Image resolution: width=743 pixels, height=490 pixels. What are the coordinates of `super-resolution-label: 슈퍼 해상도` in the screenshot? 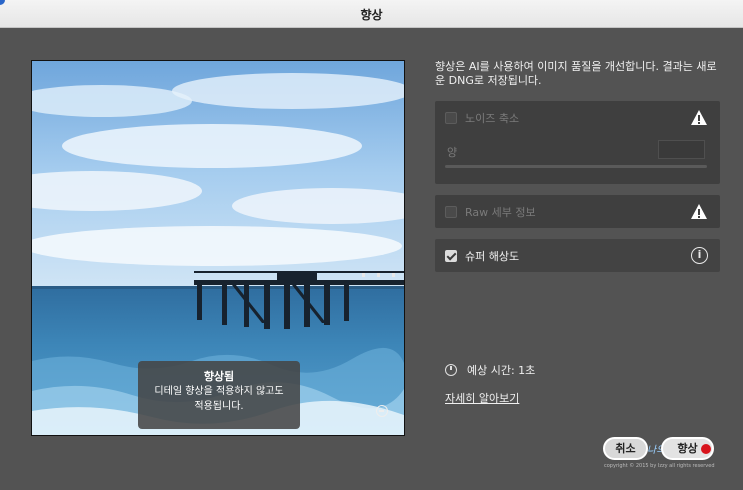 It's located at (492, 256).